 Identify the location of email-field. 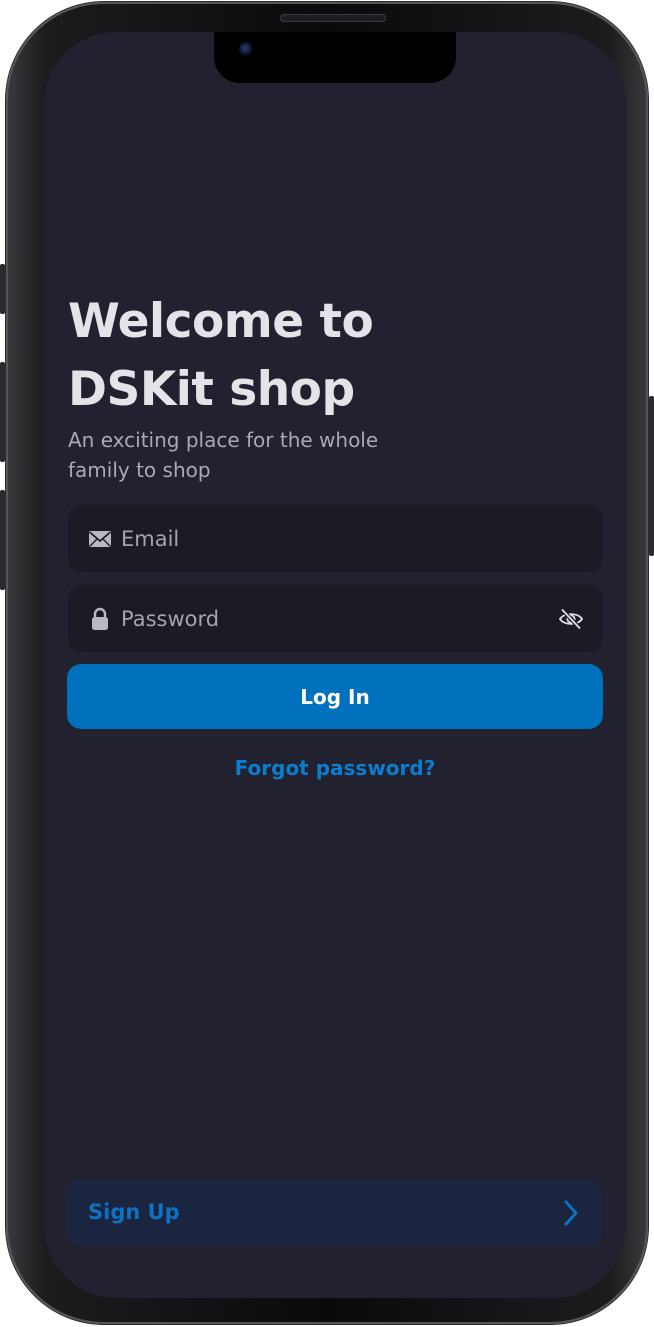
(335, 538).